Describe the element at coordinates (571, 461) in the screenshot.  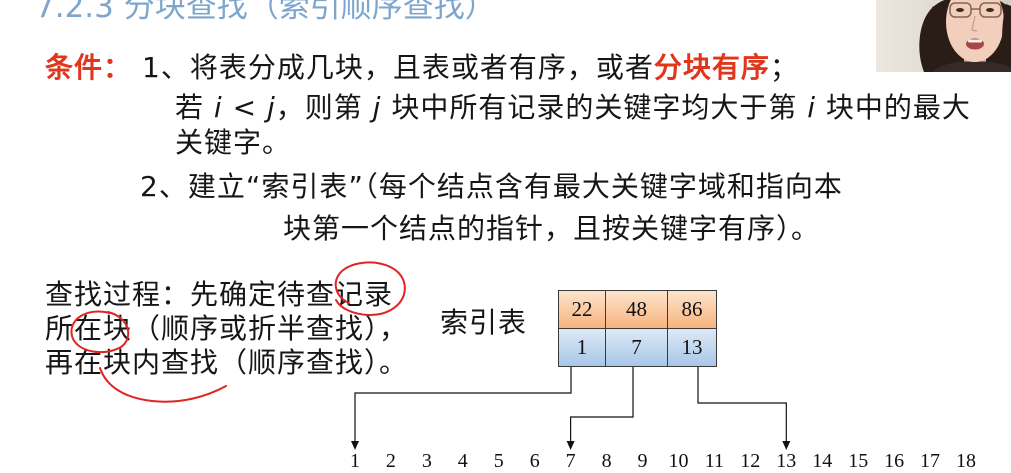
I see `record-position-number: 7` at that location.